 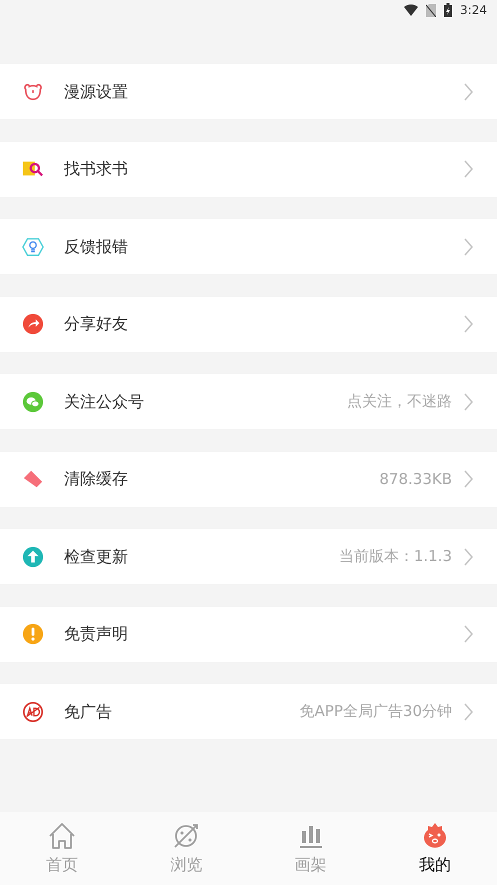 I want to click on menu-item: 漫源设置, so click(x=248, y=91).